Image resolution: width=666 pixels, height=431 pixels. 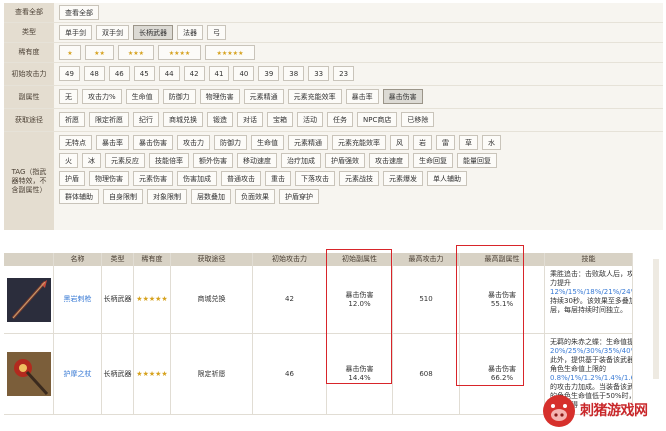 What do you see at coordinates (299, 196) in the screenshot?
I see `filter-chip-tag: 护盾穿护` at bounding box center [299, 196].